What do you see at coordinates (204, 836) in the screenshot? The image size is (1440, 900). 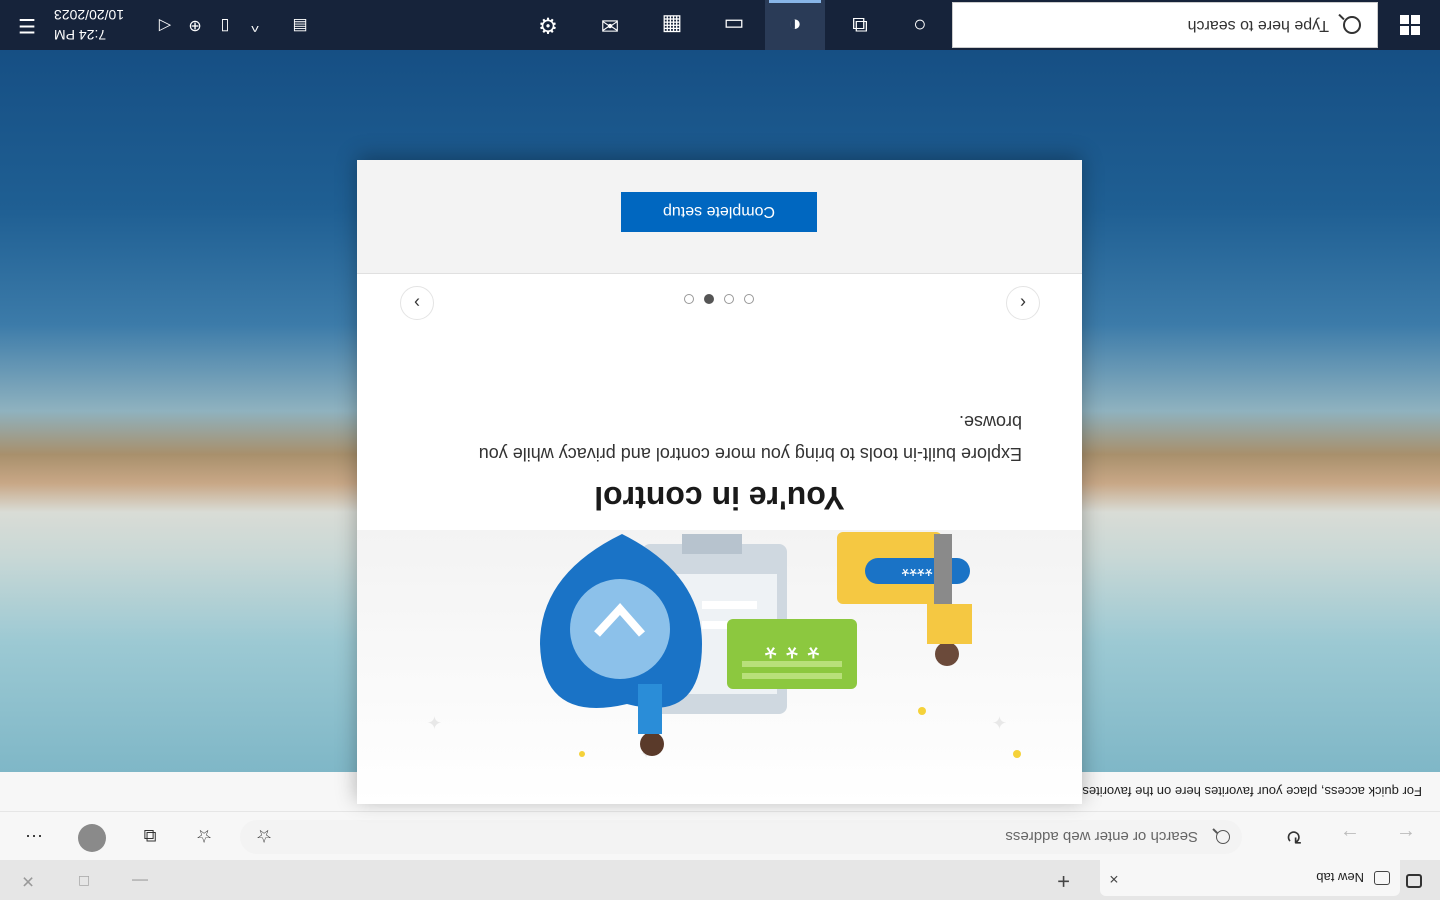 I see `favorites-button: ☆` at bounding box center [204, 836].